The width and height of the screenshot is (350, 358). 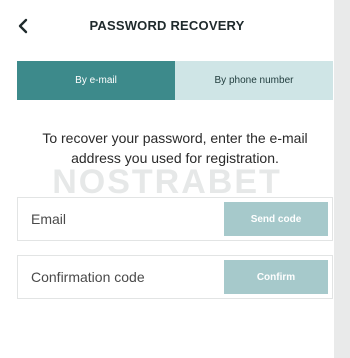 I want to click on page-title: PASSWORD RECOVERY, so click(x=167, y=25).